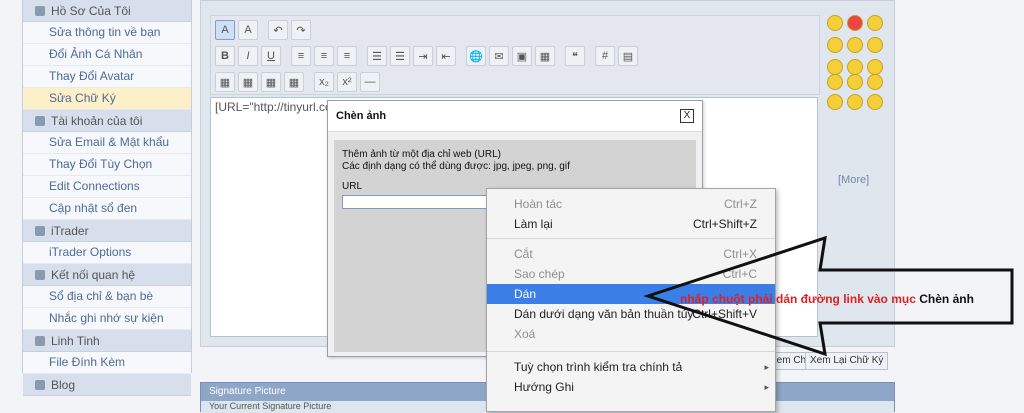 The image size is (1024, 413). Describe the element at coordinates (605, 56) in the screenshot. I see `hash-icon: #` at that location.